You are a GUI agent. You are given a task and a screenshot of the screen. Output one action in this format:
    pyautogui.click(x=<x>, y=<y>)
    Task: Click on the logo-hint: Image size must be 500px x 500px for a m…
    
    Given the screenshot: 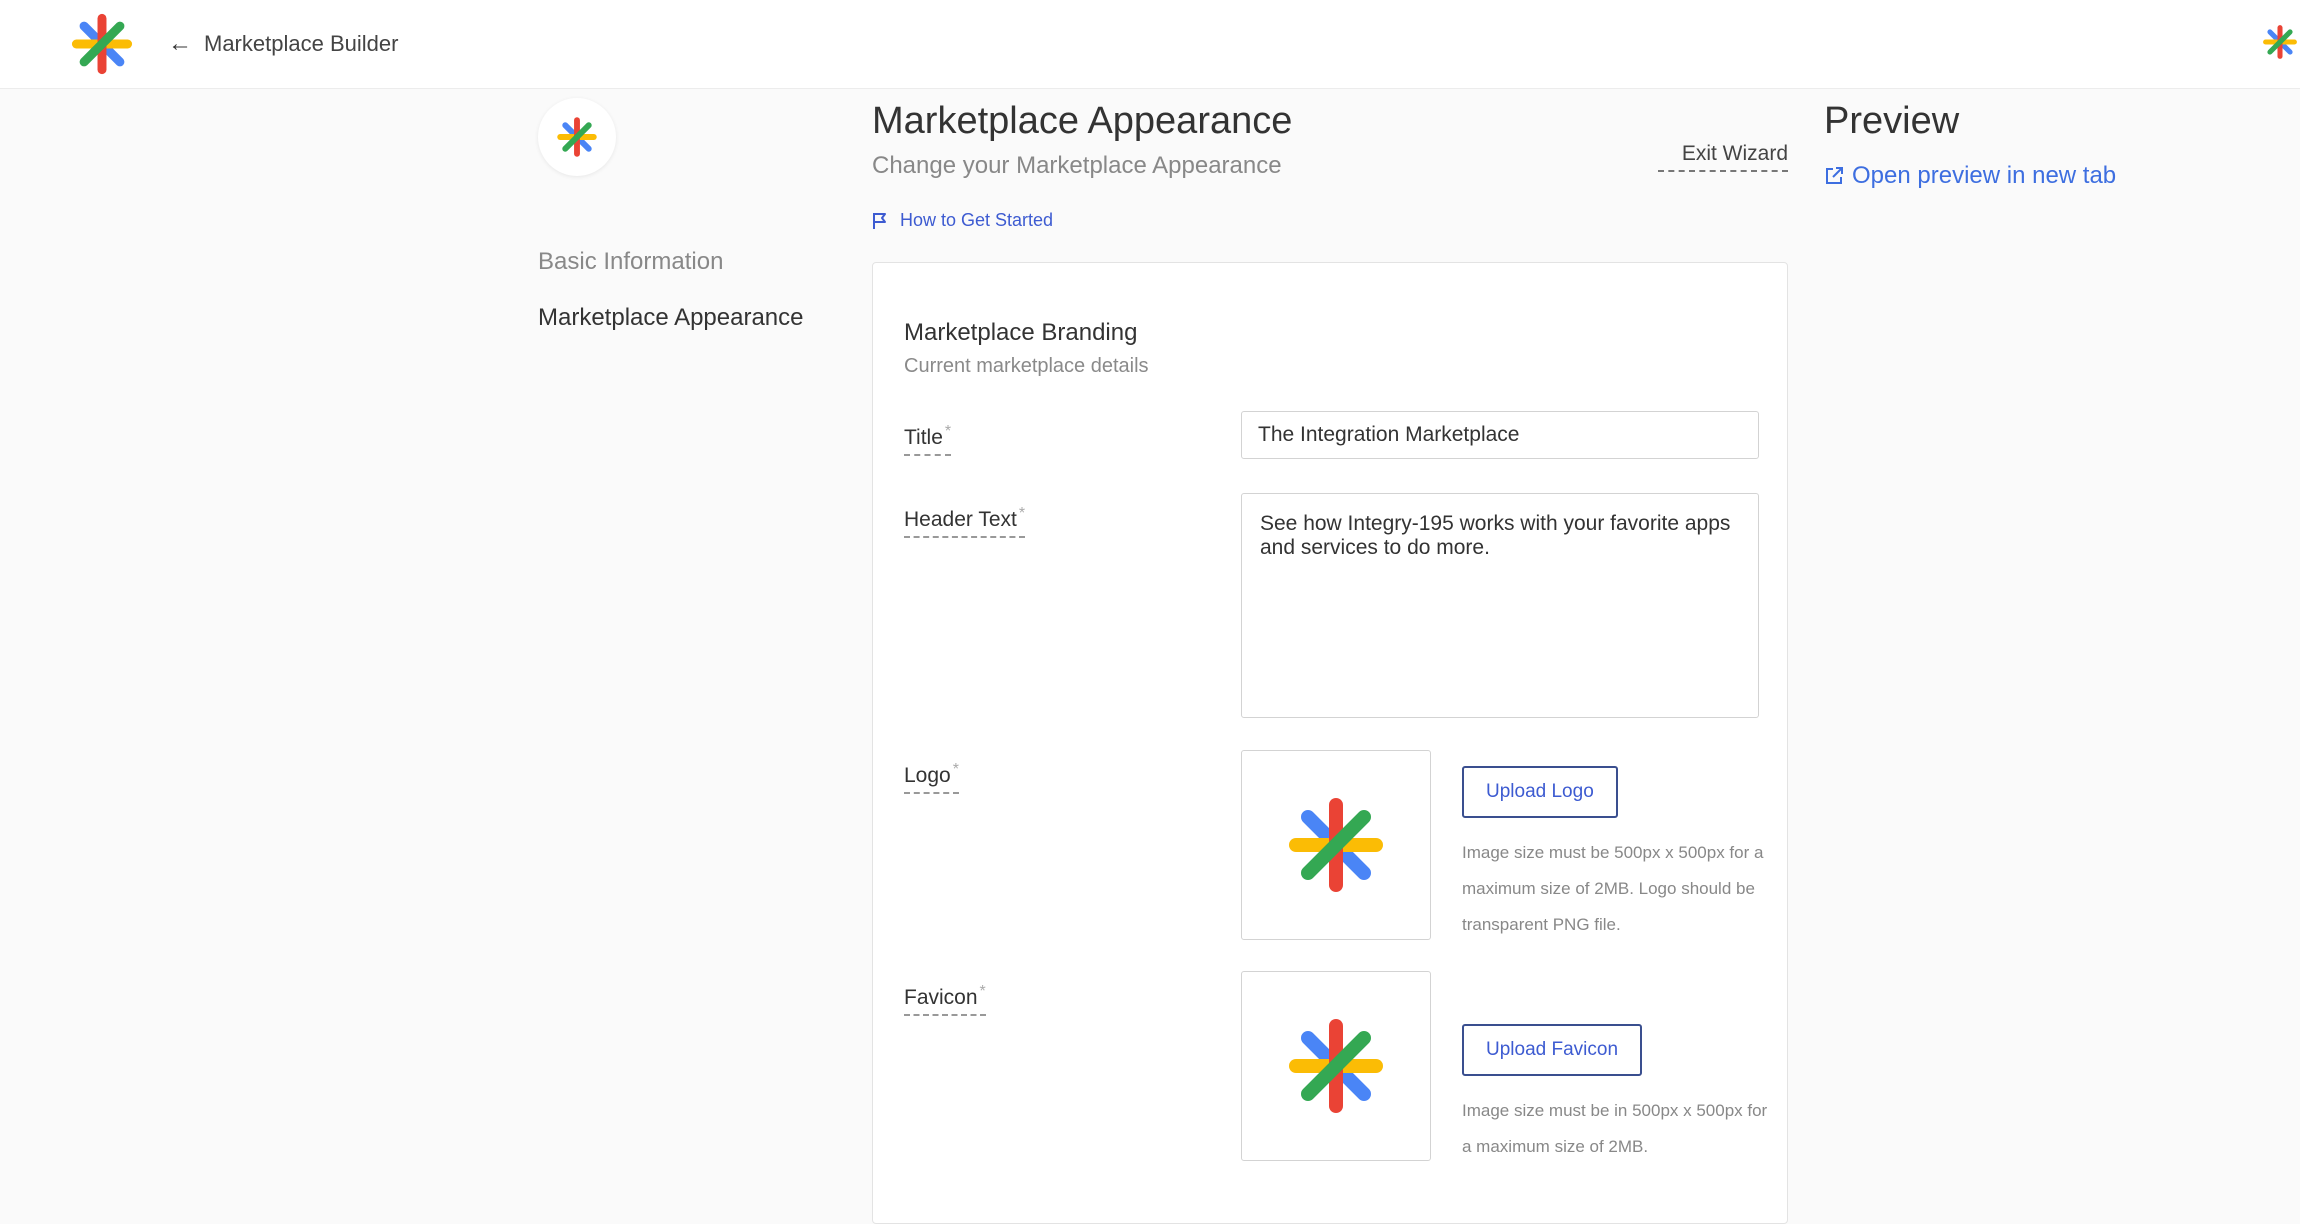 What is the action you would take?
    pyautogui.click(x=1613, y=888)
    